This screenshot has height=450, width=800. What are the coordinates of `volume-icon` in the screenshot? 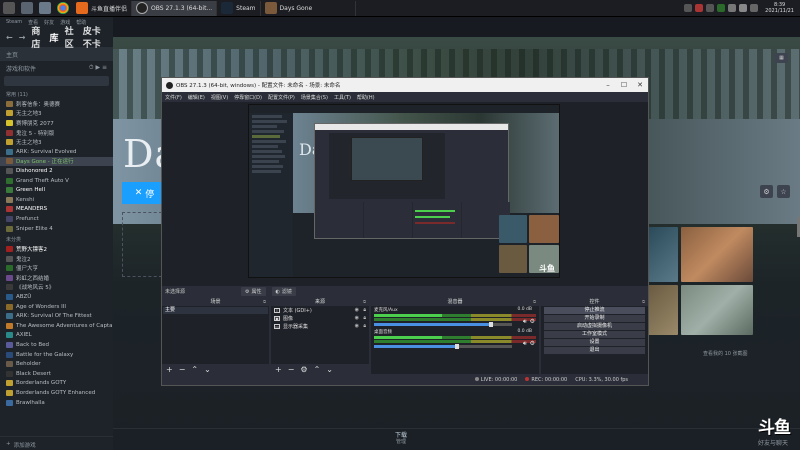 It's located at (743, 8).